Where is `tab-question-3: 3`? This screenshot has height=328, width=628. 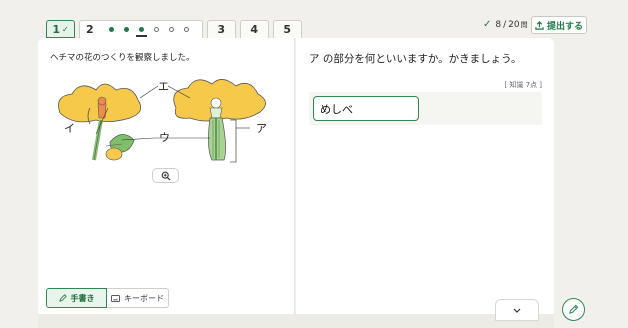 tab-question-3: 3 is located at coordinates (221, 29).